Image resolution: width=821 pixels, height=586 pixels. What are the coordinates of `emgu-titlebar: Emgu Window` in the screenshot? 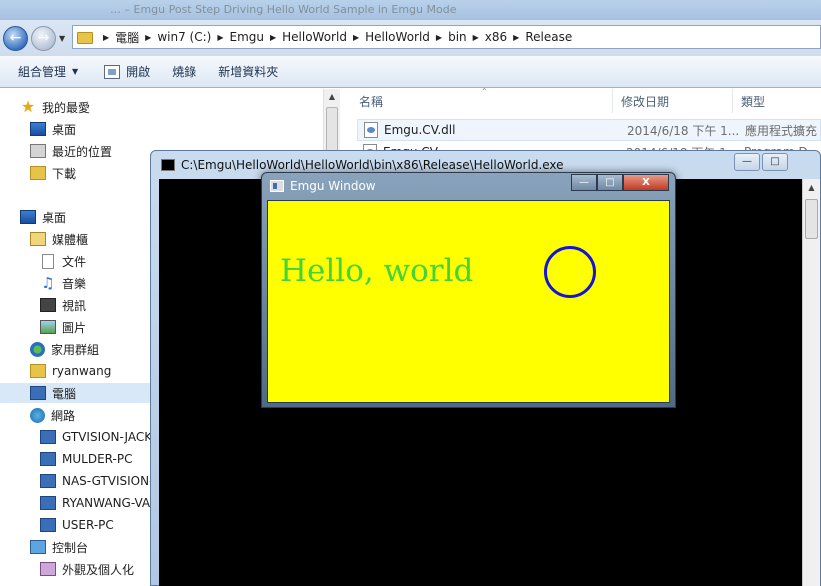 It's located at (323, 186).